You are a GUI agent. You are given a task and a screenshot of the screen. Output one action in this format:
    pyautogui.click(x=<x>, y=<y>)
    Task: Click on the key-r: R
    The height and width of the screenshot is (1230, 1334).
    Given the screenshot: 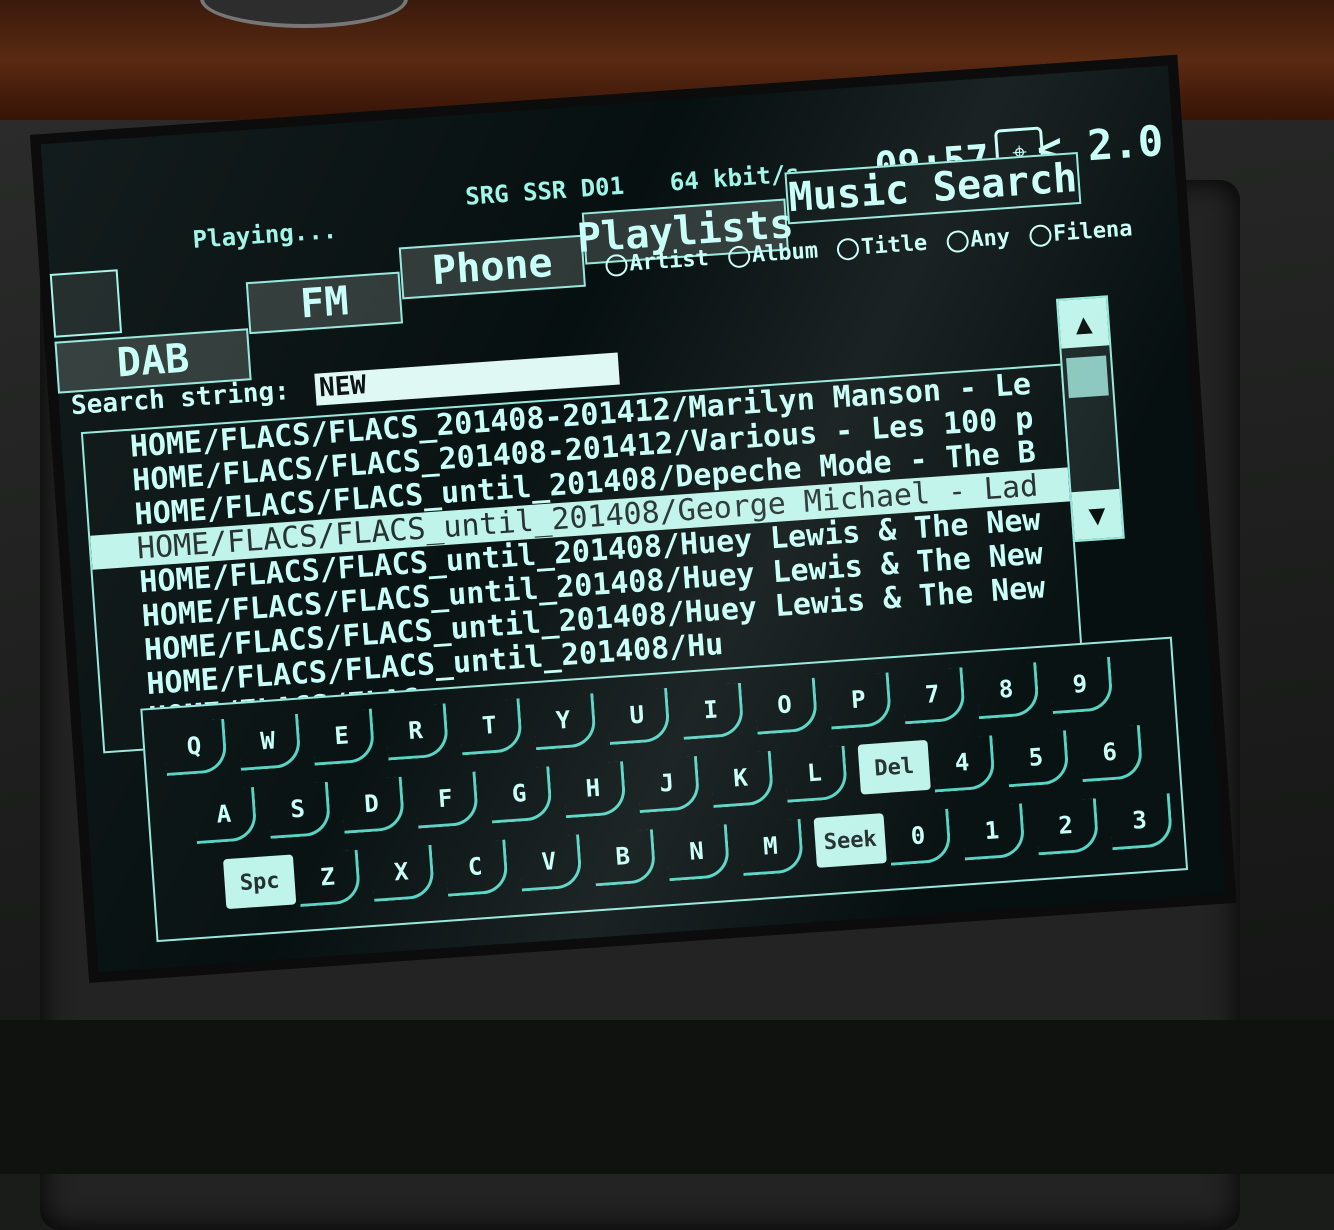 What is the action you would take?
    pyautogui.click(x=417, y=732)
    